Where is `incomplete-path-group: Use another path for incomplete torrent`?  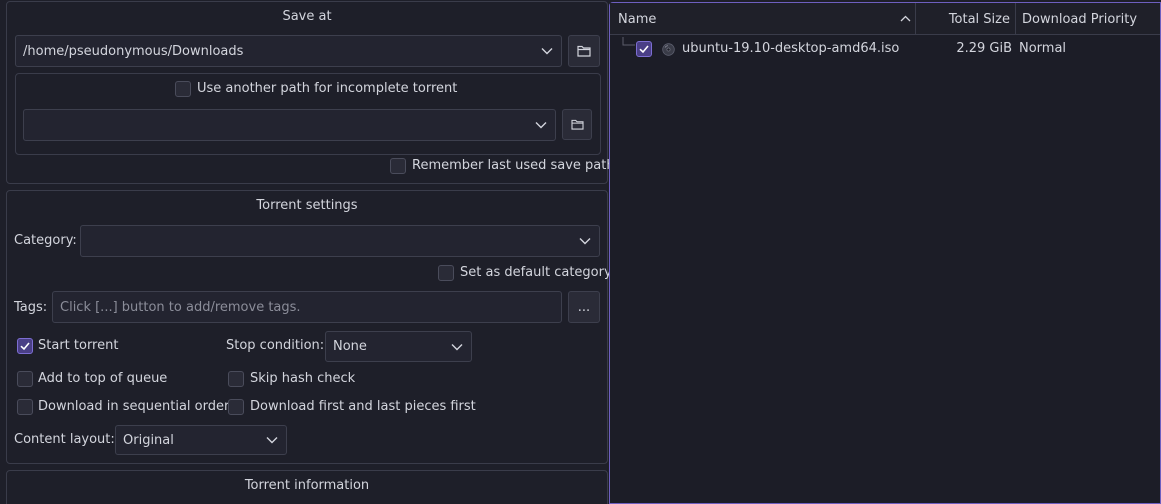 incomplete-path-group: Use another path for incomplete torrent is located at coordinates (308, 114).